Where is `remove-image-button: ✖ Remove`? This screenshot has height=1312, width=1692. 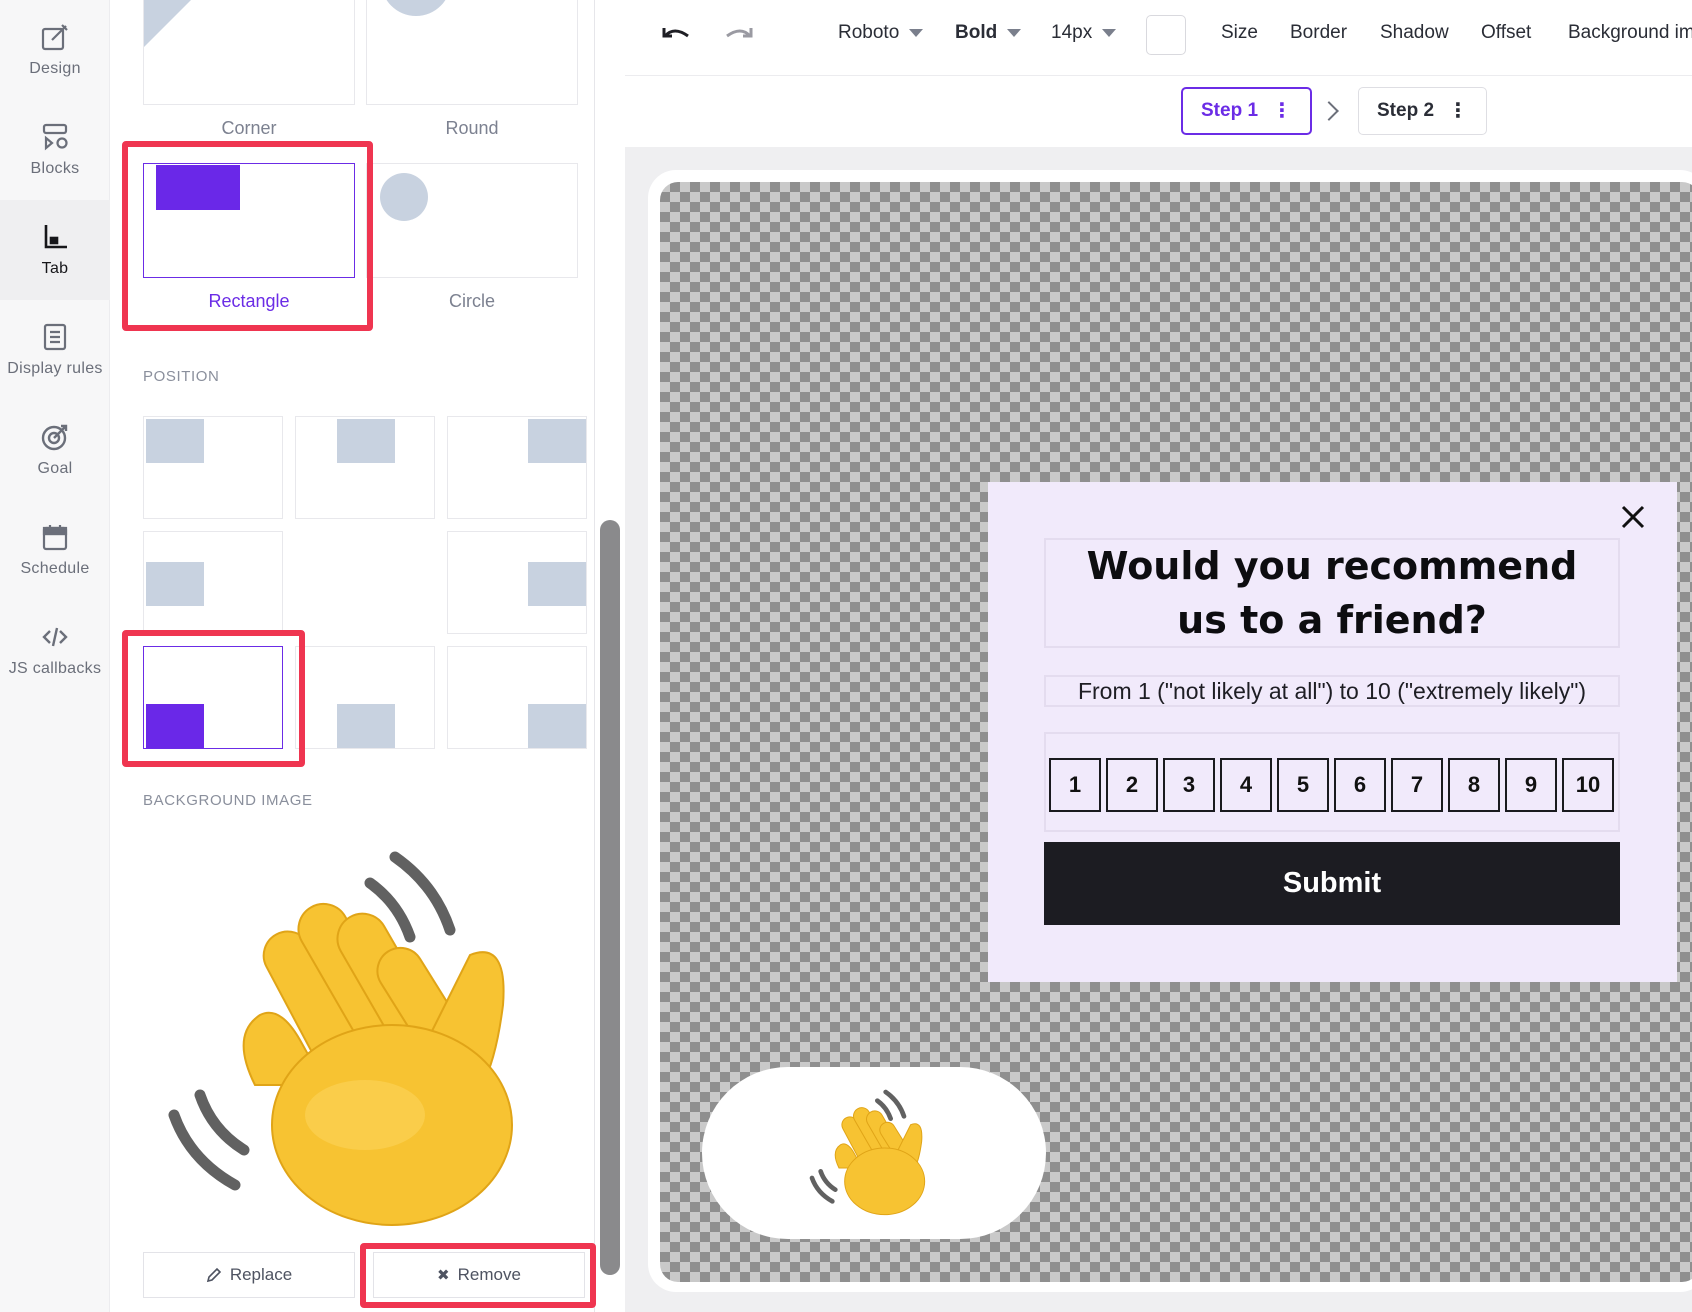
remove-image-button: ✖ Remove is located at coordinates (479, 1275).